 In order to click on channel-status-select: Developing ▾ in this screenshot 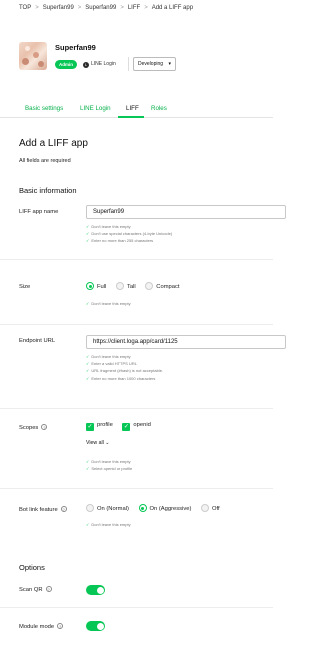, I will do `click(154, 64)`.